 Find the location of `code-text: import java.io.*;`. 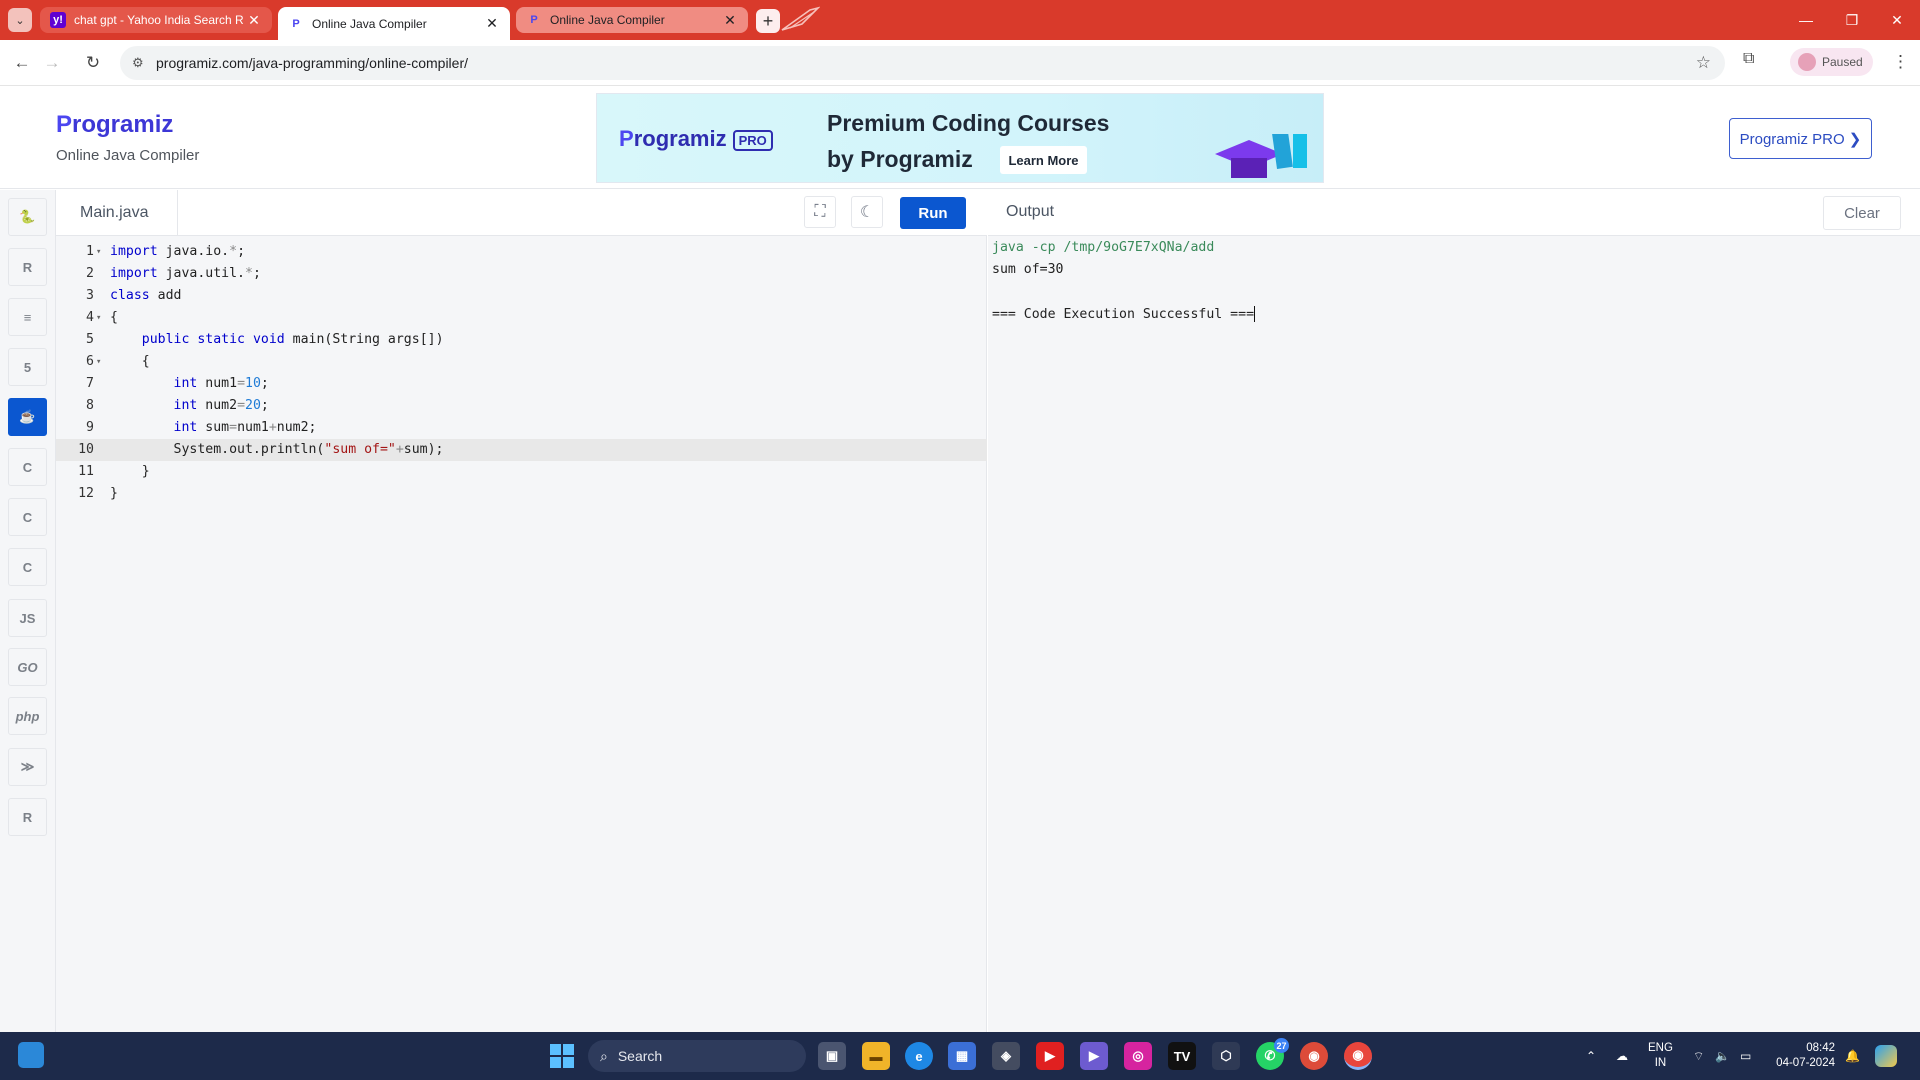

code-text: import java.io.*; is located at coordinates (177, 252).